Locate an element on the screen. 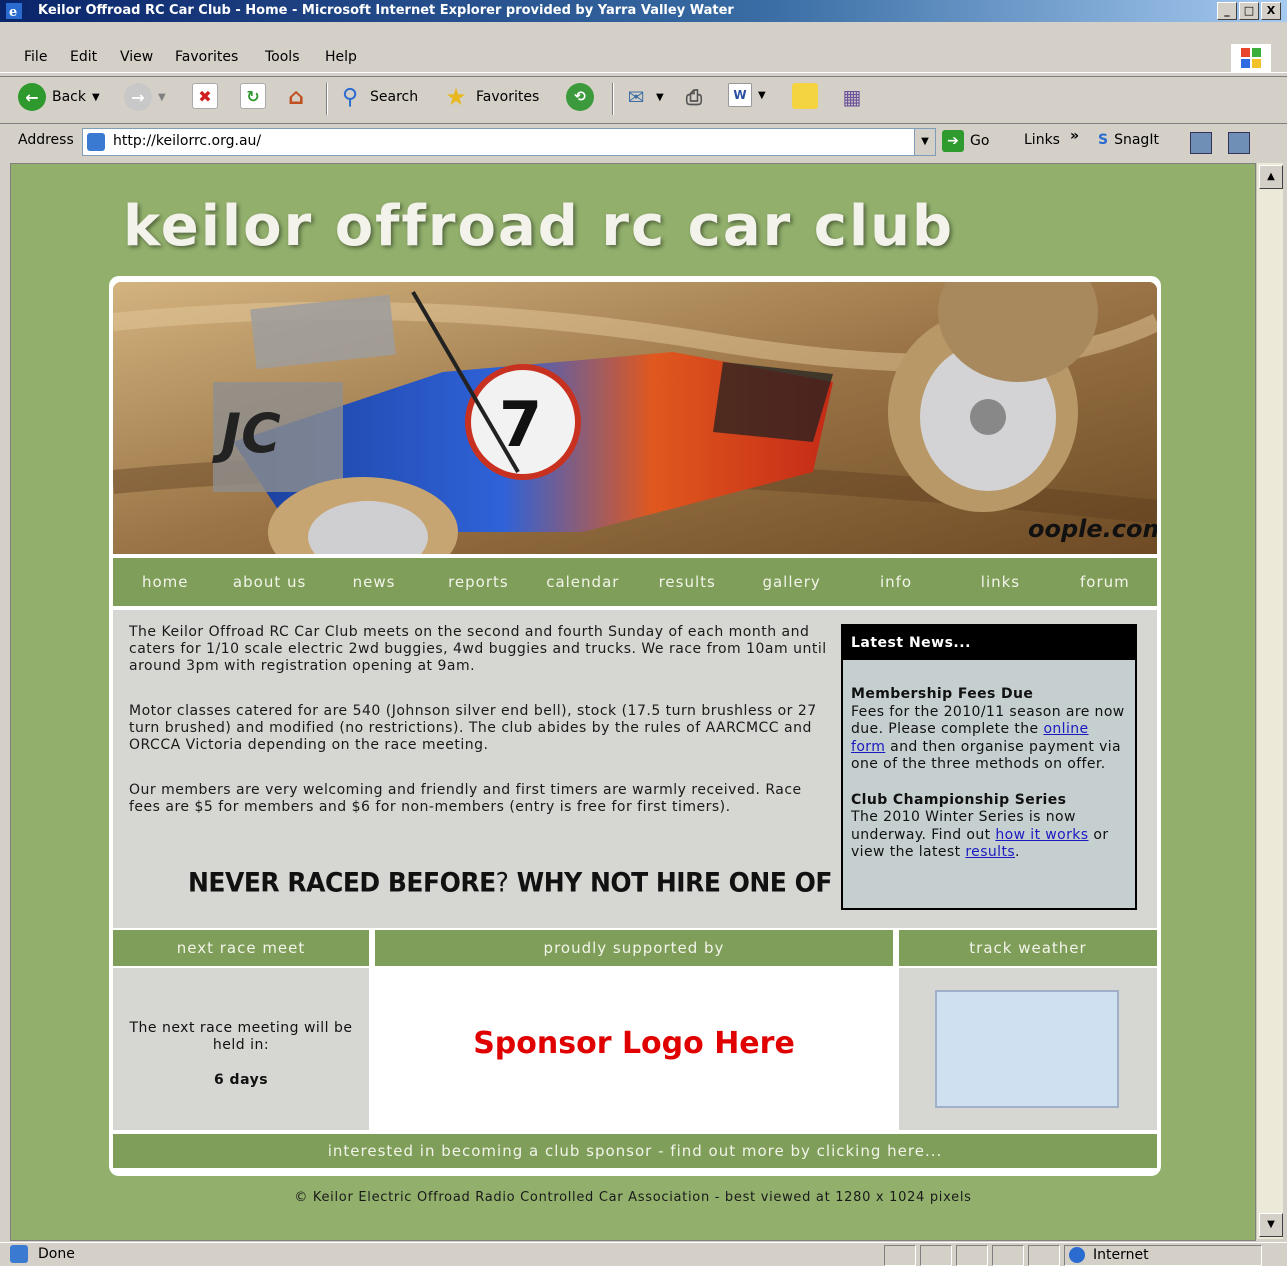 The width and height of the screenshot is (1287, 1266). print-icon: ⎙ is located at coordinates (694, 97).